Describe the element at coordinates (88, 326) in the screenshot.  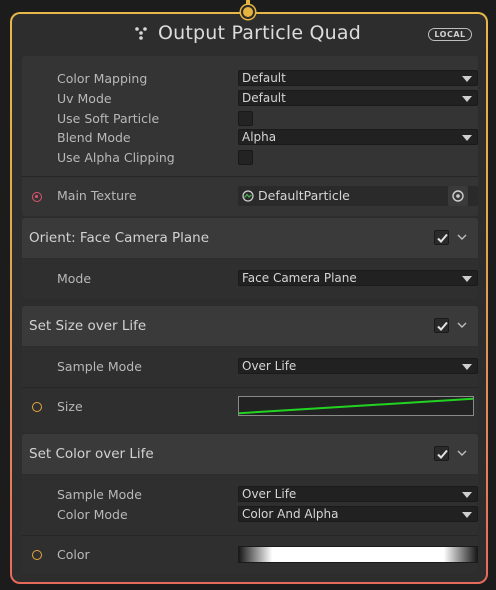
I see `size-block-title: Set Size over Life` at that location.